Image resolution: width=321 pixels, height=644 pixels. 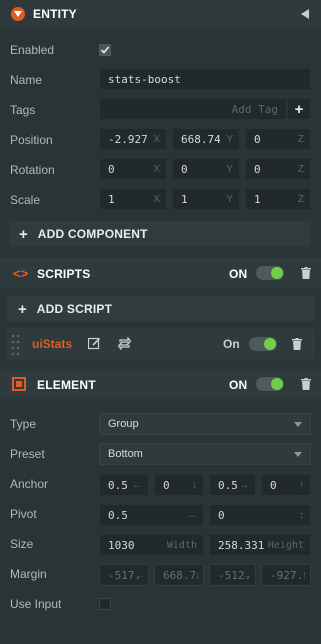 I want to click on anchor-label: Anchor, so click(x=29, y=484).